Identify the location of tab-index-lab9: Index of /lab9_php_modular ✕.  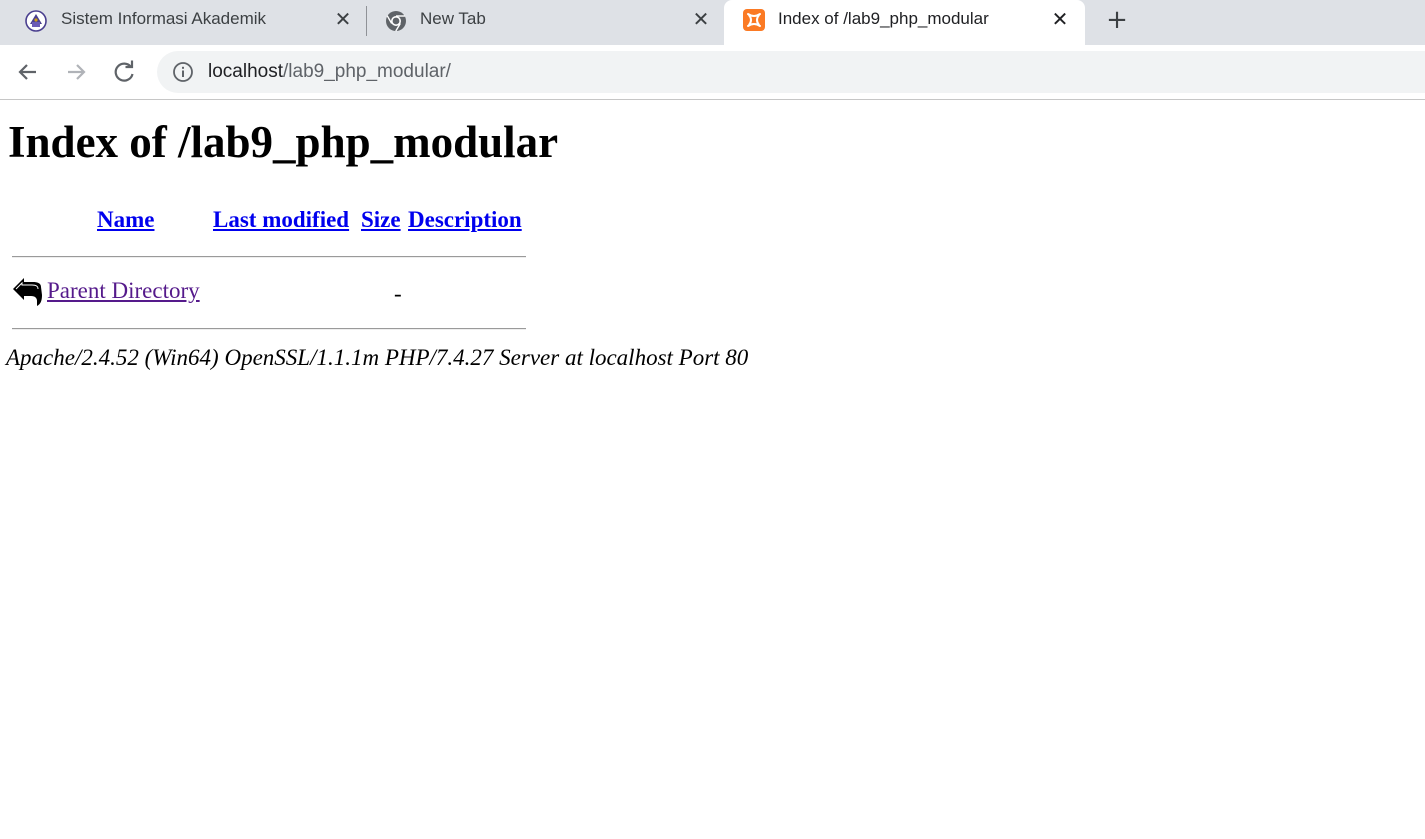
(904, 22).